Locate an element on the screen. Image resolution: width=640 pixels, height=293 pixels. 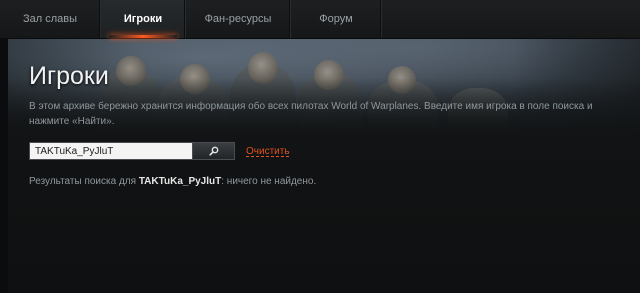
tab-label: Игроки is located at coordinates (143, 19).